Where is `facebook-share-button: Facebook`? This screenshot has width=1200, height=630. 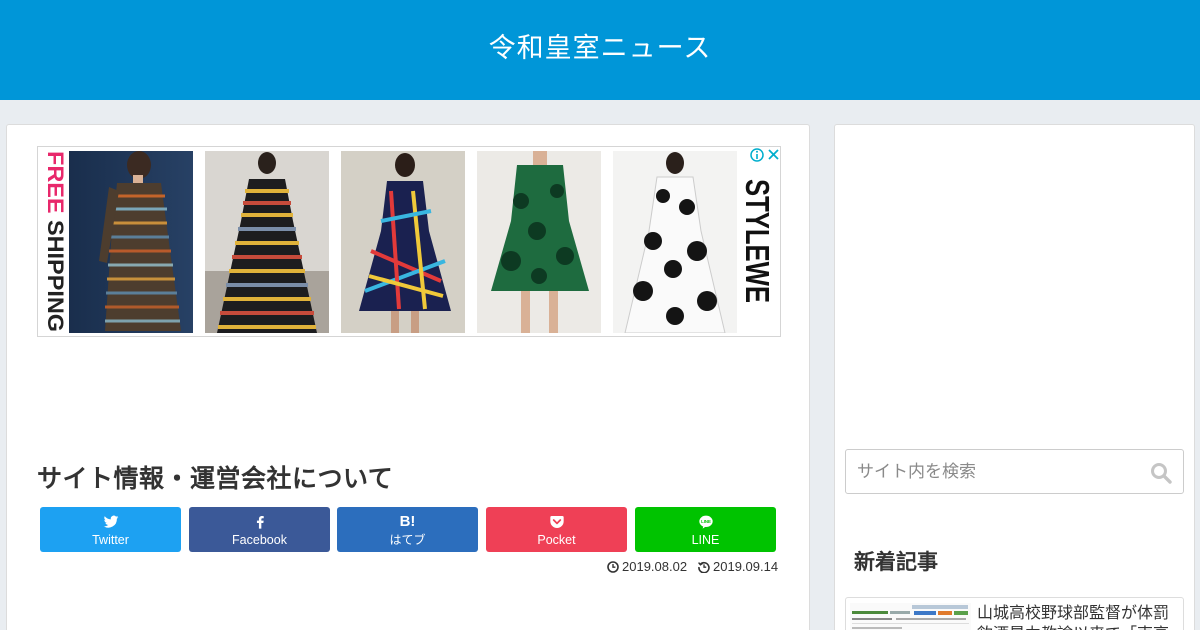 facebook-share-button: Facebook is located at coordinates (259, 529).